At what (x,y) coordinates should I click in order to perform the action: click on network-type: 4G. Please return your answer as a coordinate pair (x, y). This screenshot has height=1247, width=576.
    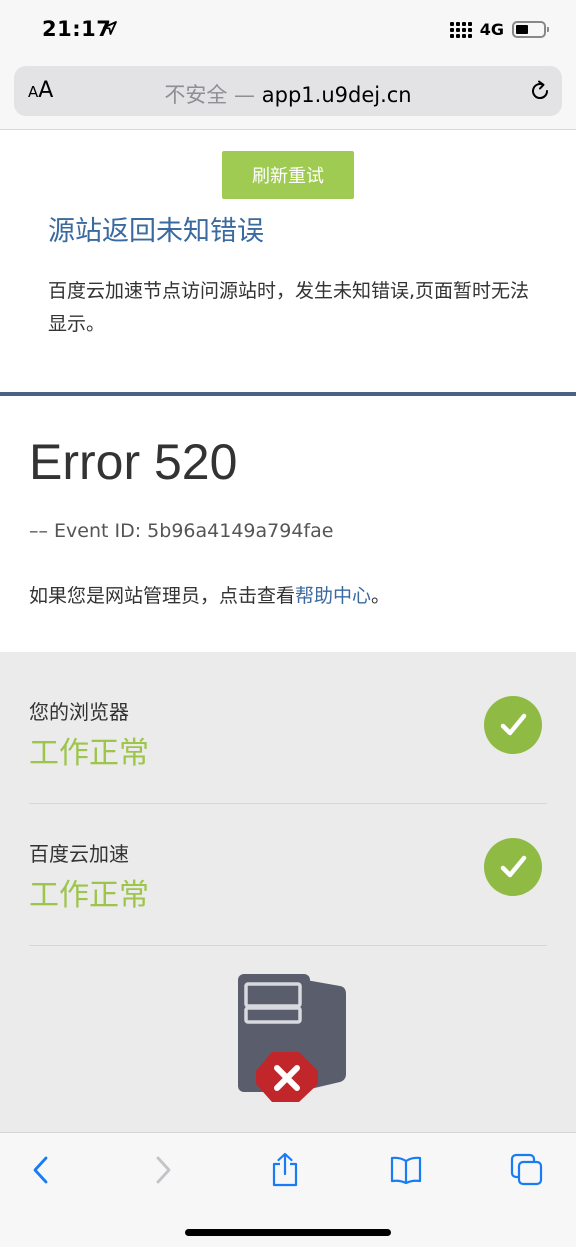
    Looking at the image, I should click on (491, 29).